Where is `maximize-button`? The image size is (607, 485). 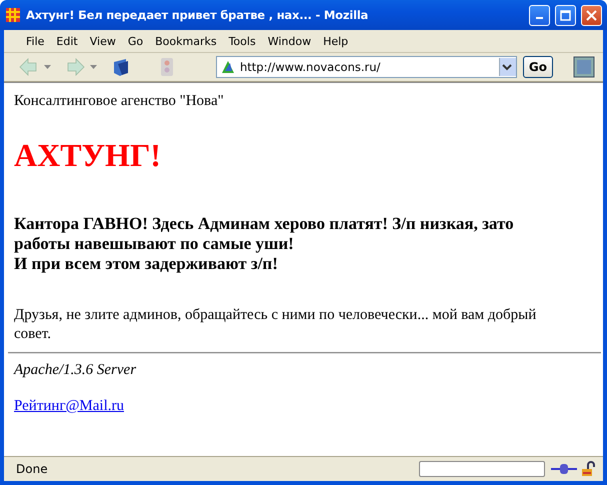
maximize-button is located at coordinates (565, 15).